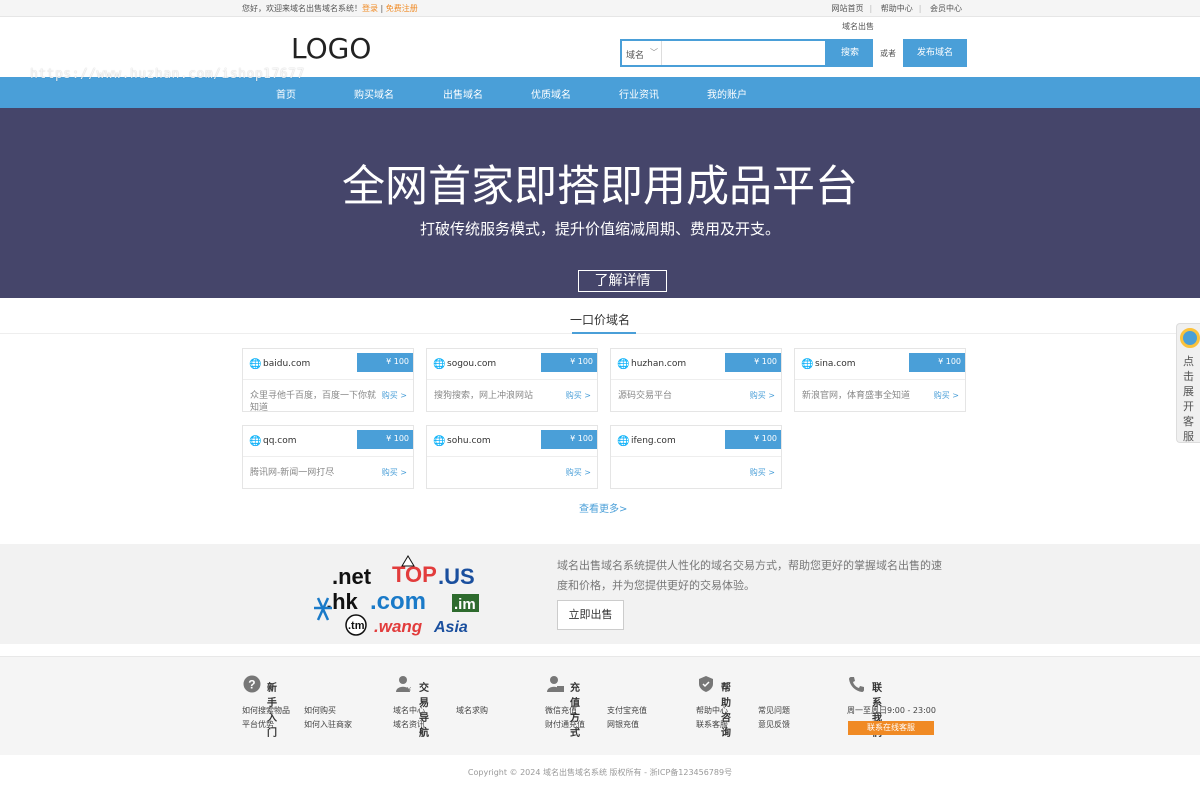  I want to click on footer-link: 支付宝充值, so click(627, 710).